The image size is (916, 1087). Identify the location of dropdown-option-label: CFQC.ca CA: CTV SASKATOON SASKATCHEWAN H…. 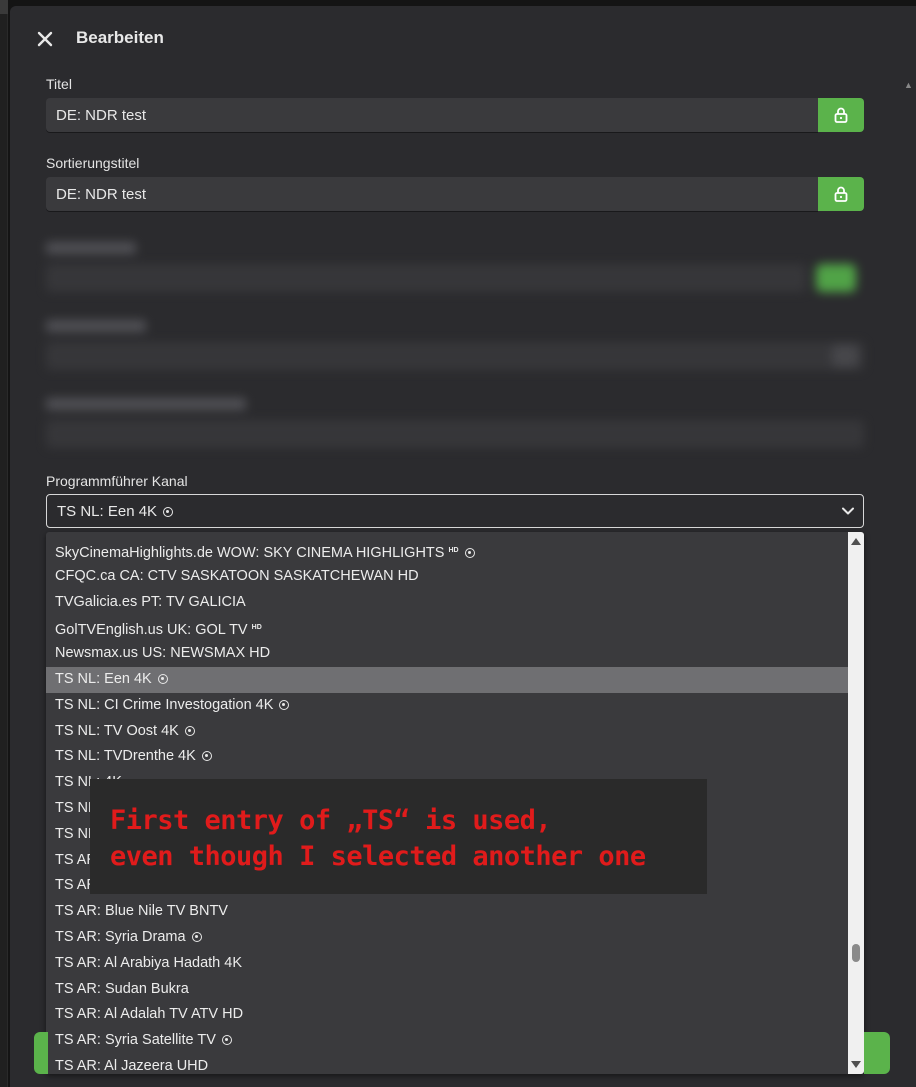
(237, 575).